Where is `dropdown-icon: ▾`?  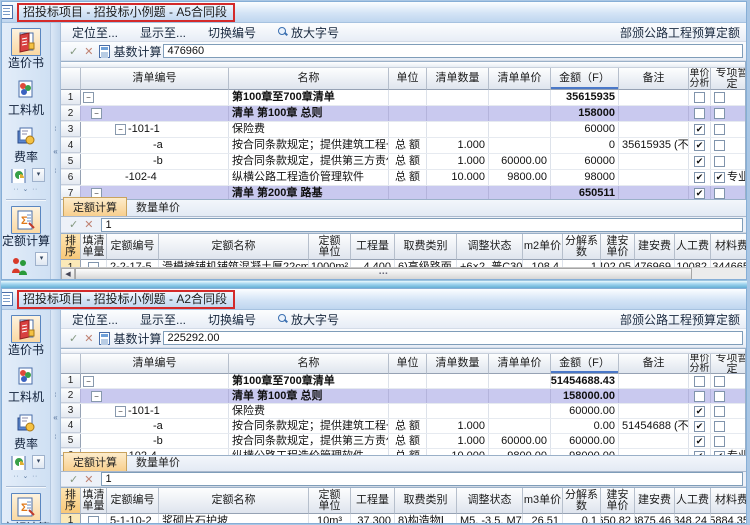
dropdown-icon: ▾ is located at coordinates (41, 259).